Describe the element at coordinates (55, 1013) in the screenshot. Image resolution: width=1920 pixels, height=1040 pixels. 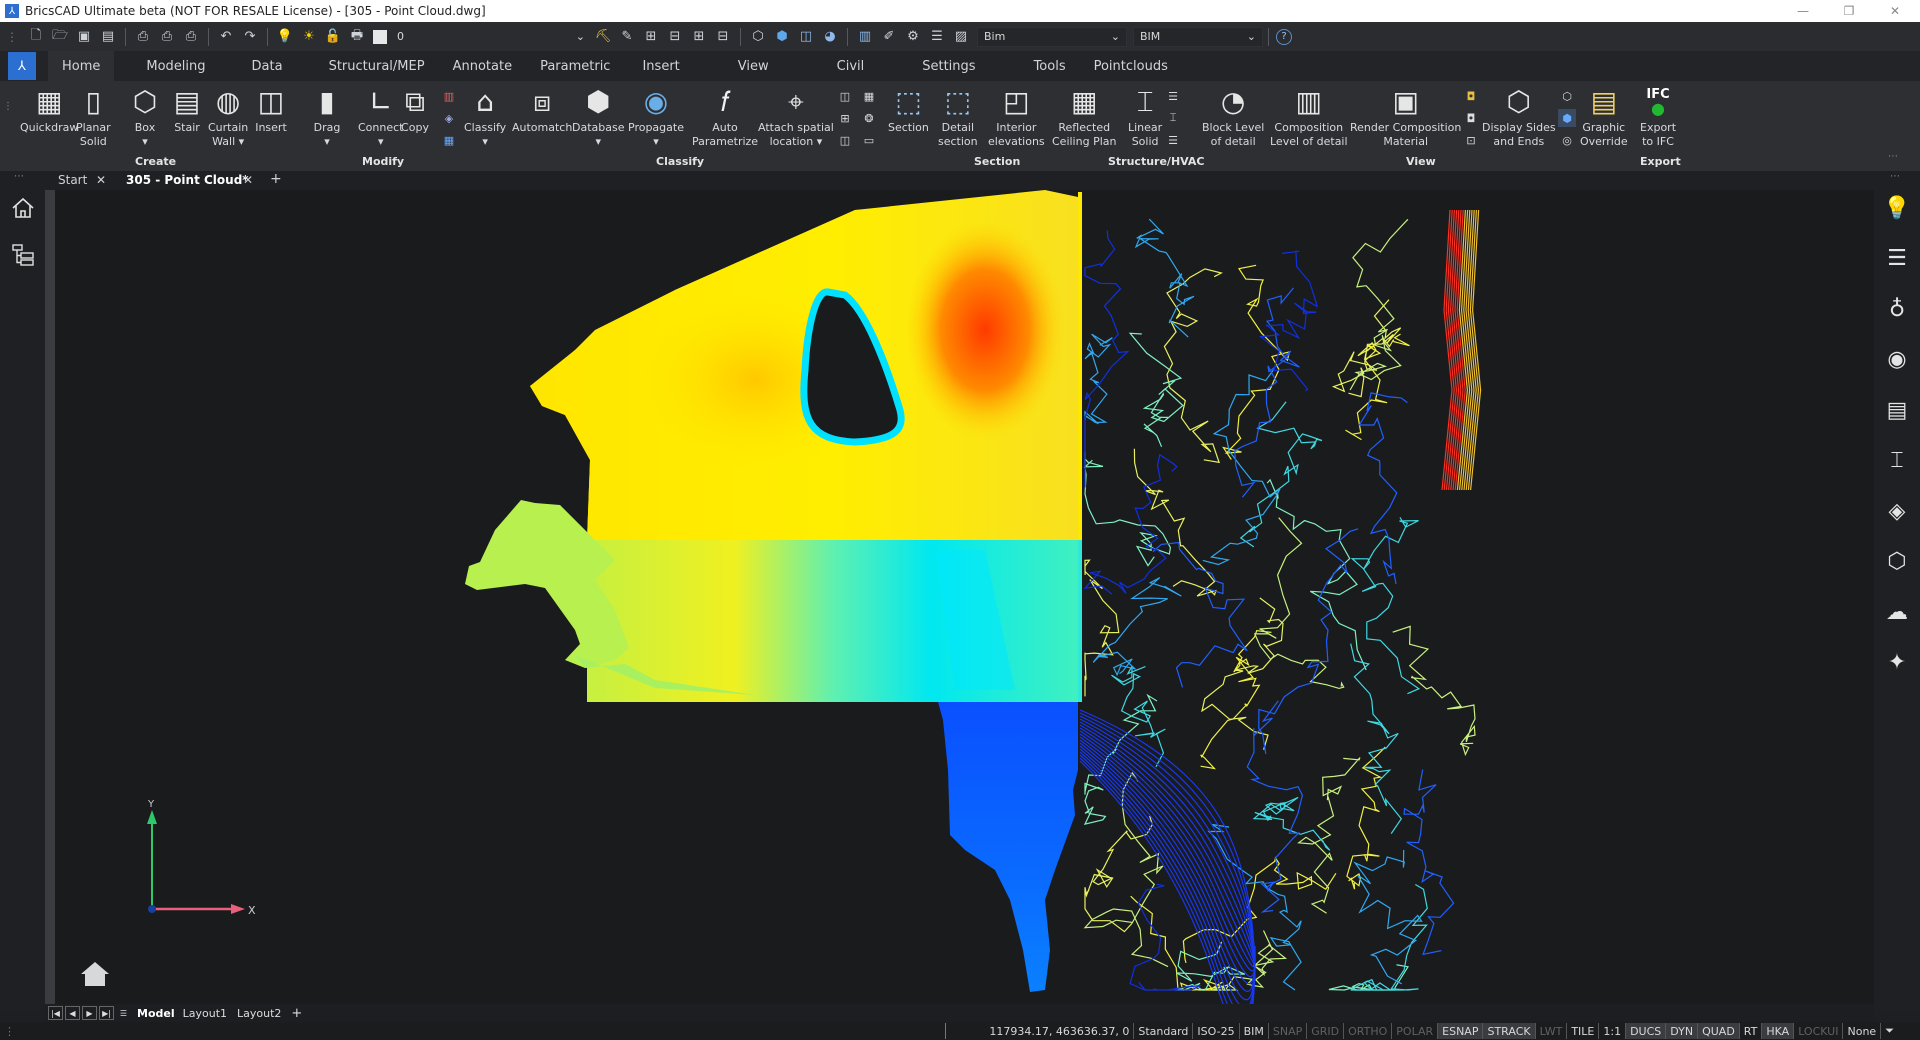
I see `first-layout-button: |◀` at that location.